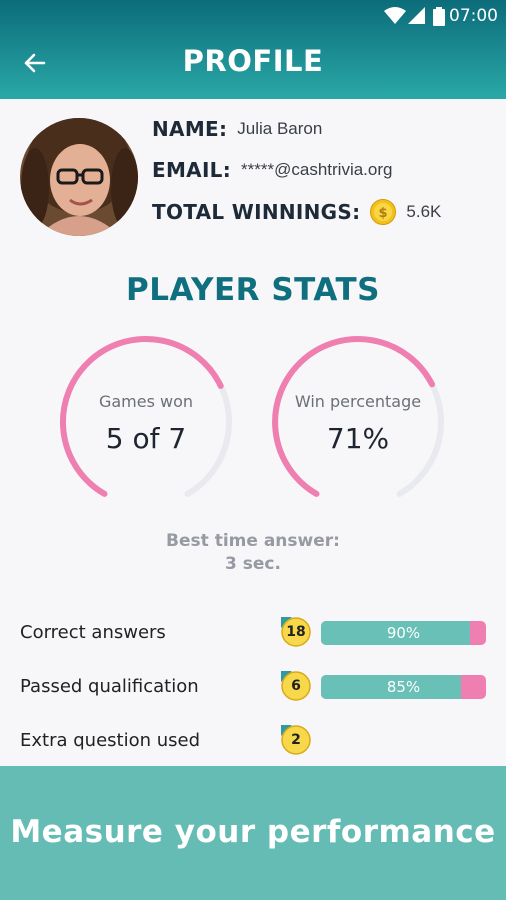  What do you see at coordinates (253, 564) in the screenshot?
I see `best-time-value: 3 sec.` at bounding box center [253, 564].